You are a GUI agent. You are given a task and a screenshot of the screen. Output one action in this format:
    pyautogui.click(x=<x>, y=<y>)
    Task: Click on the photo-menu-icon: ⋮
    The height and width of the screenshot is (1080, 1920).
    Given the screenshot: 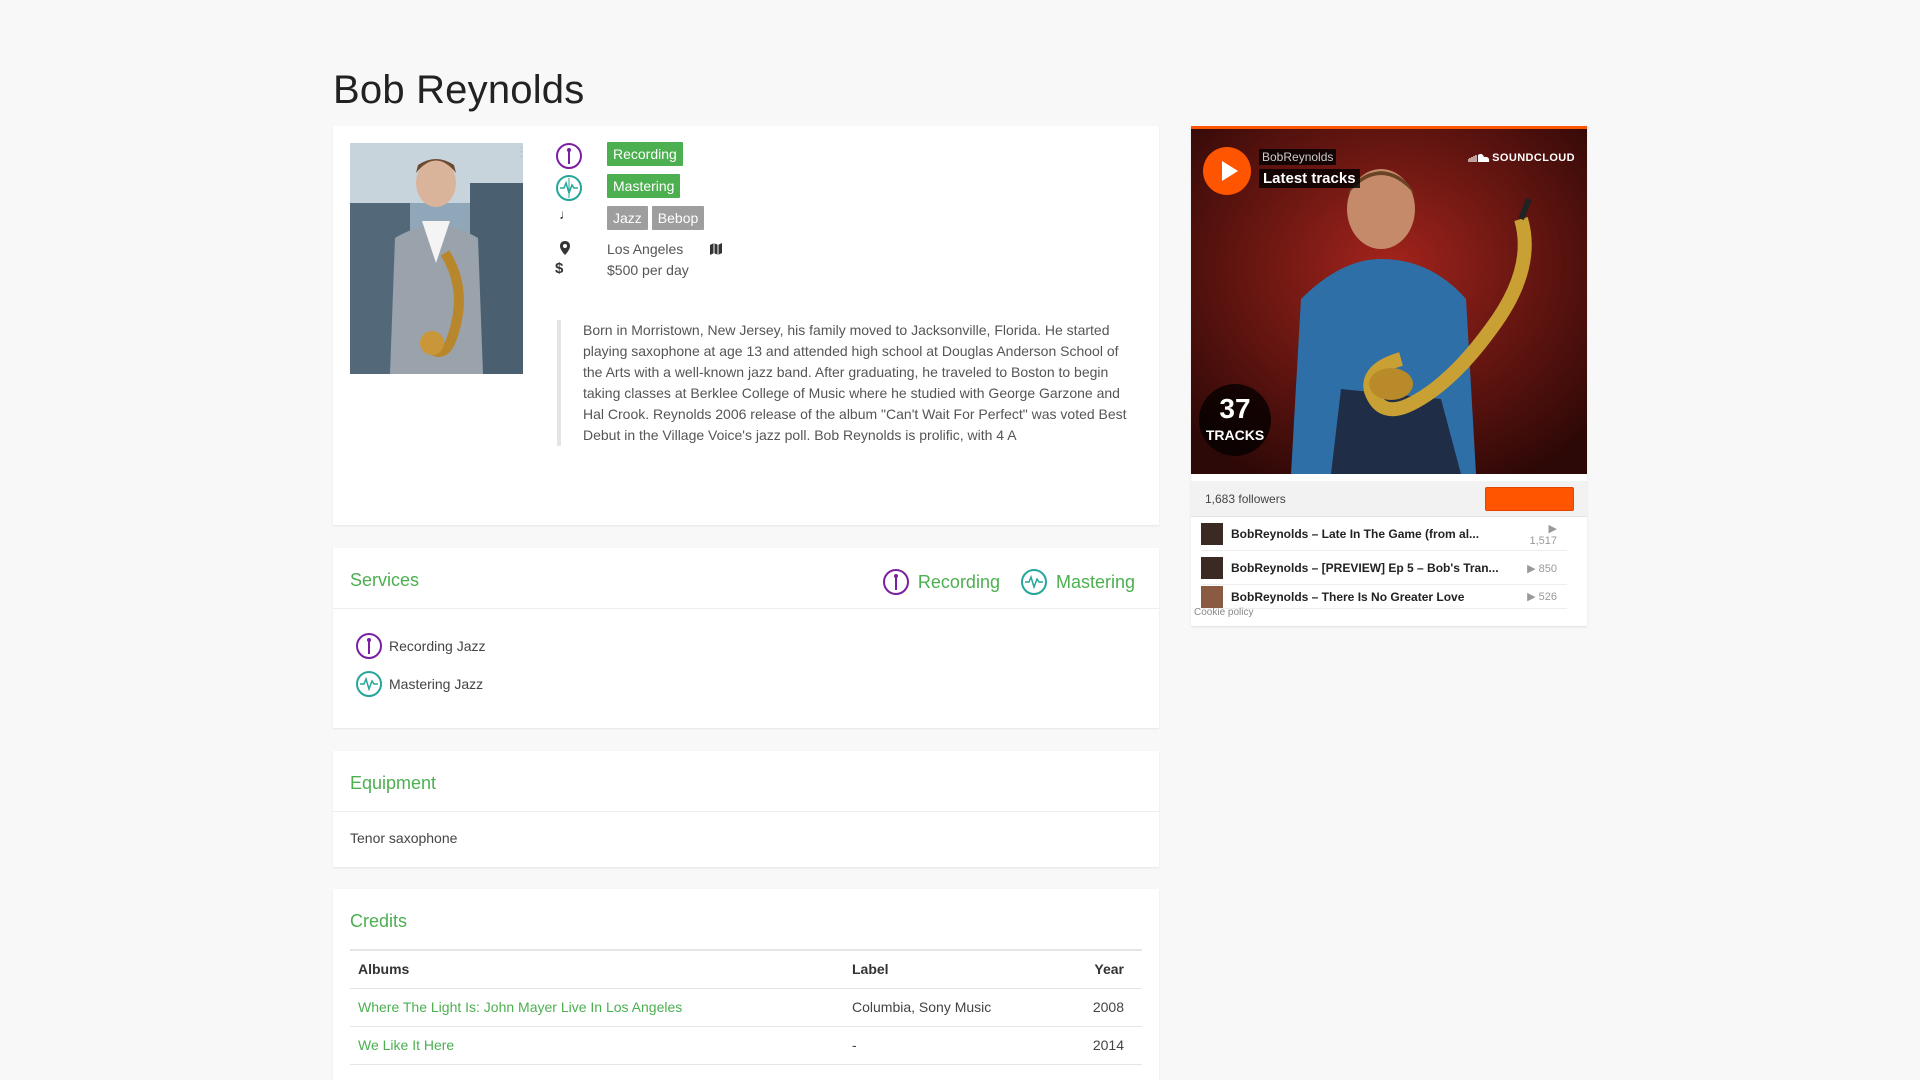 What is the action you would take?
    pyautogui.click(x=521, y=152)
    